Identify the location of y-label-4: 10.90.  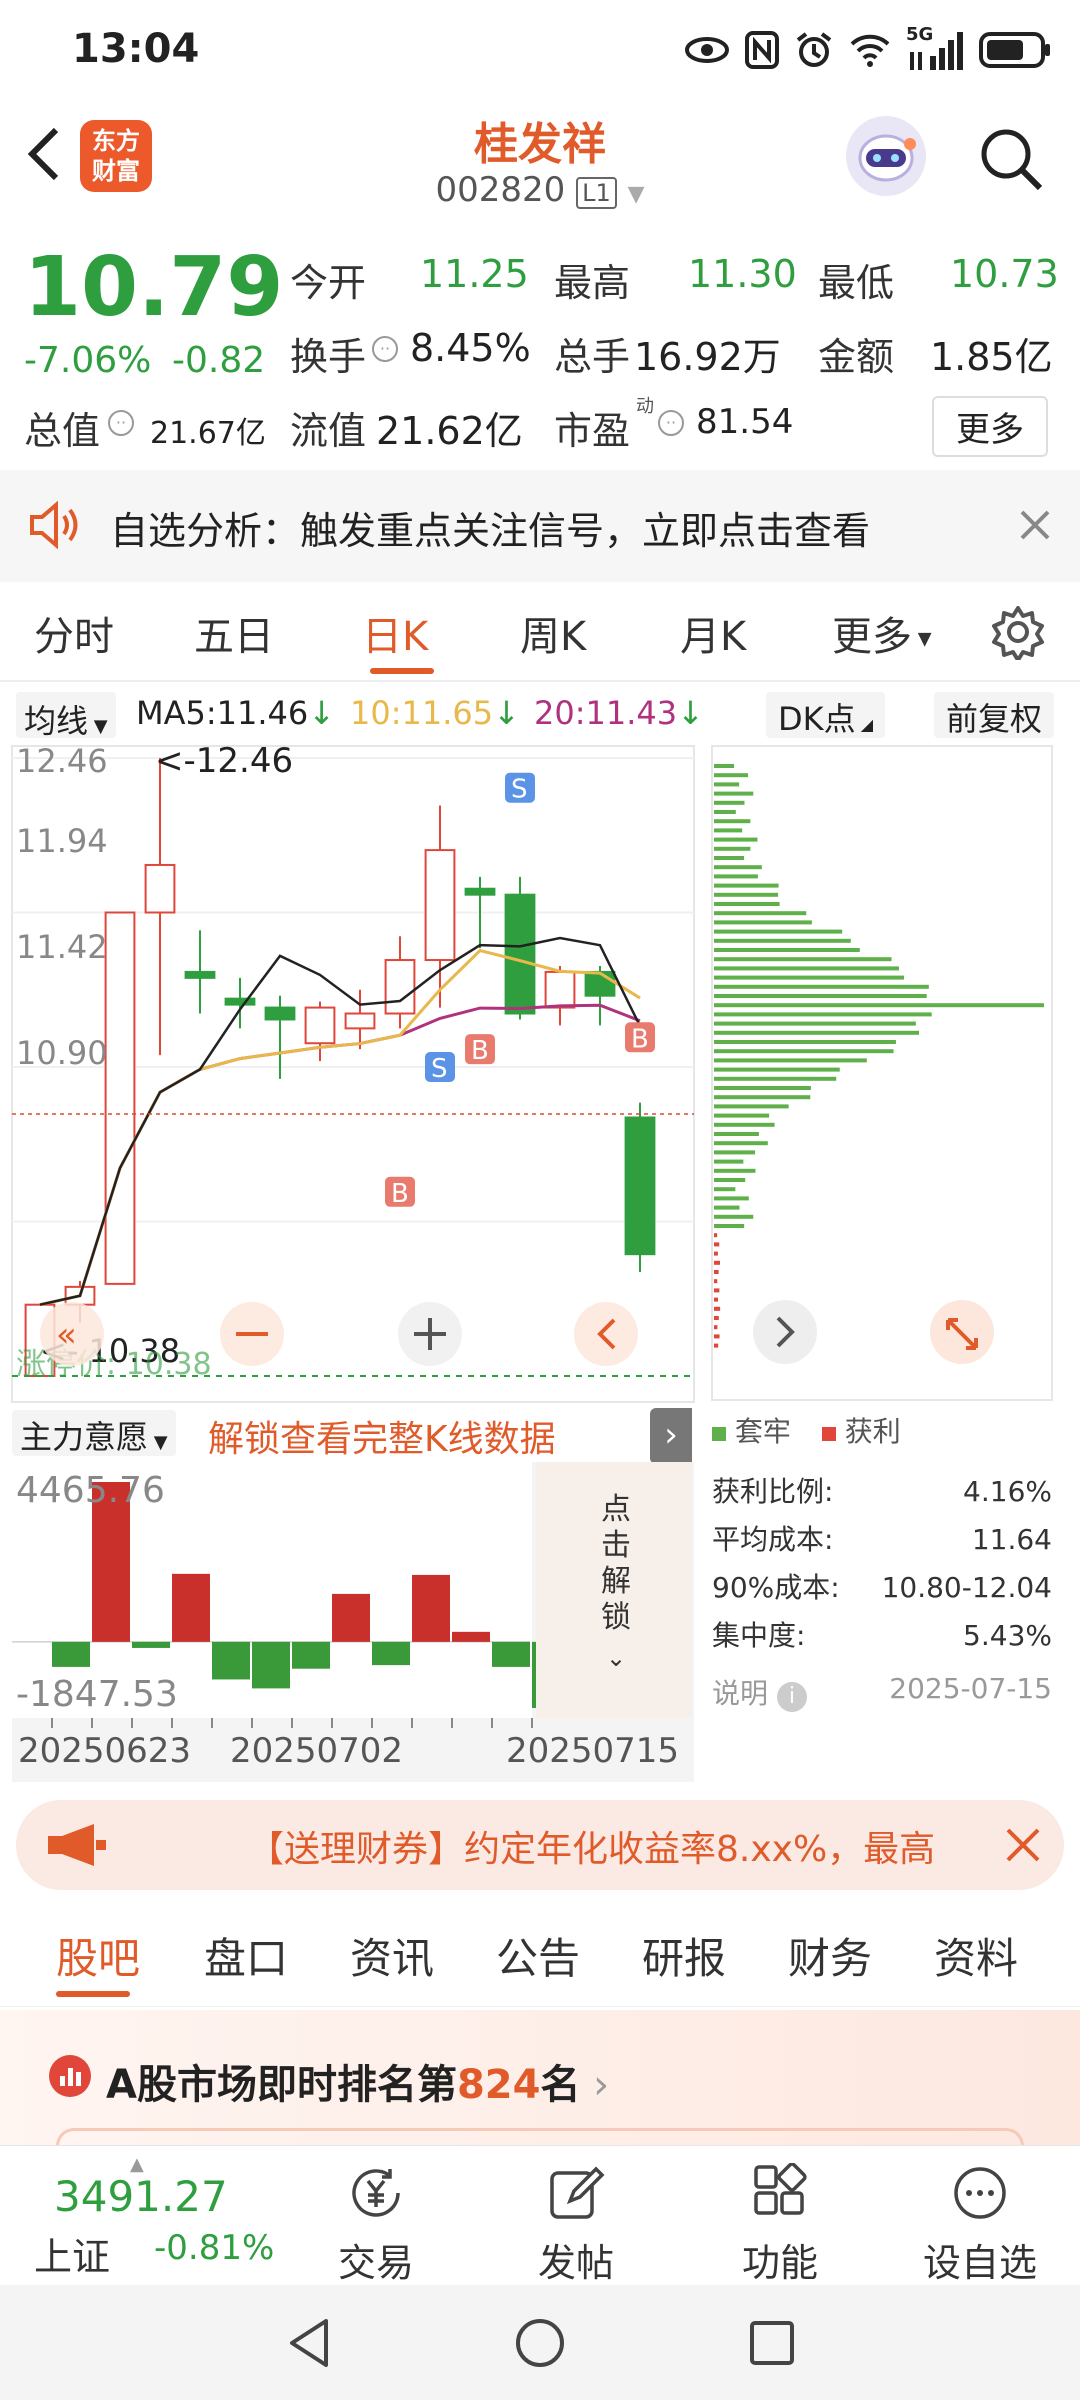
(62, 1053).